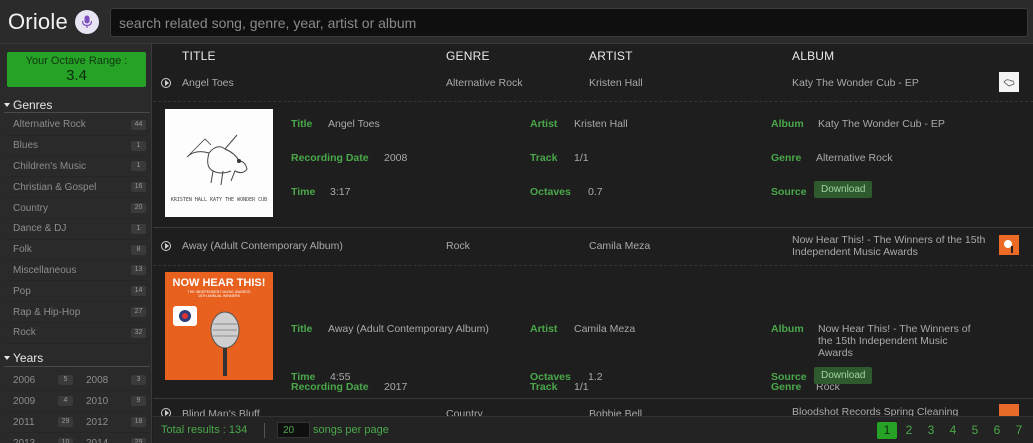  Describe the element at coordinates (45, 270) in the screenshot. I see `genre-label: Miscellaneous` at that location.